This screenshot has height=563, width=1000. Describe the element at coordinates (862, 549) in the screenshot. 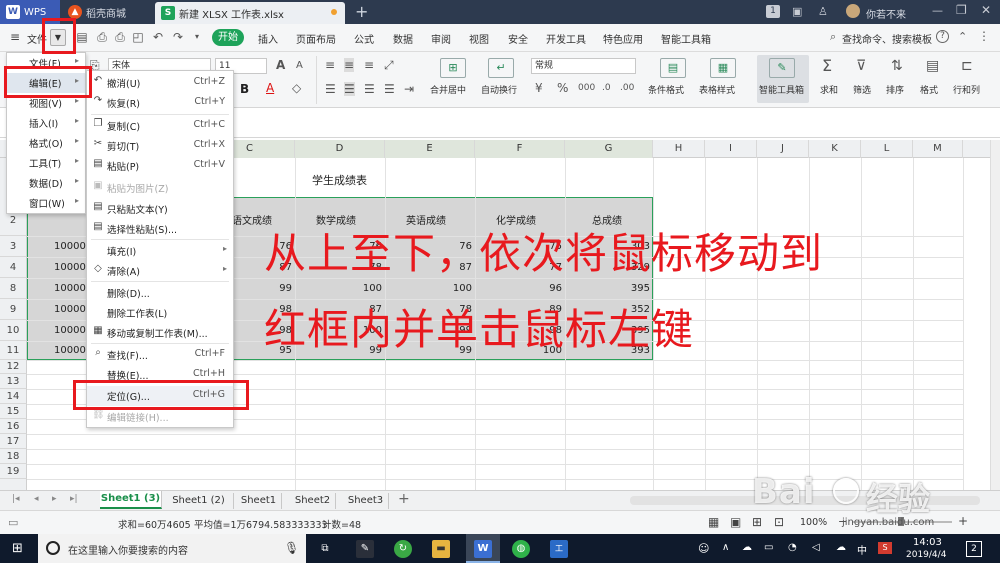

I see `ime-indicator: 中` at that location.